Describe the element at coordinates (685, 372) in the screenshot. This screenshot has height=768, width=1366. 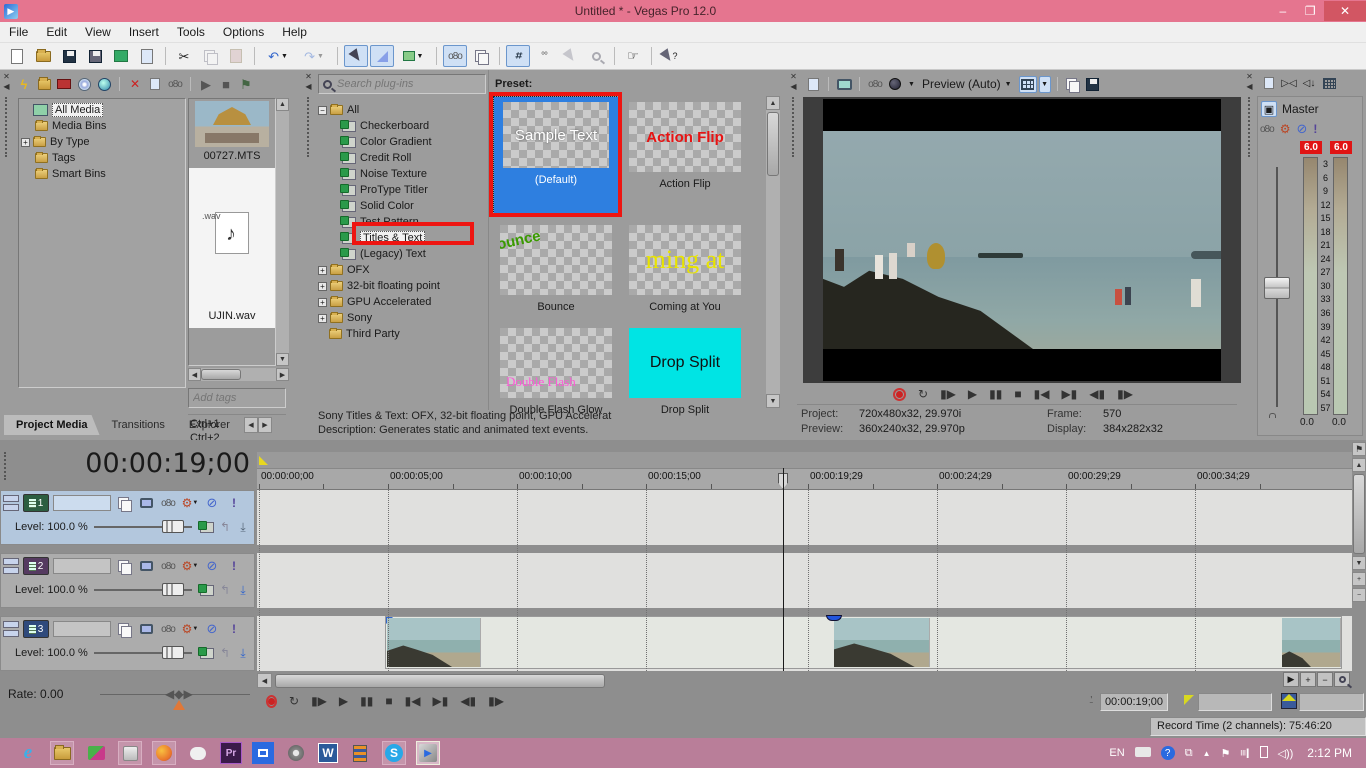
I see `preset-drop-split: Drop Split Drop Split` at that location.